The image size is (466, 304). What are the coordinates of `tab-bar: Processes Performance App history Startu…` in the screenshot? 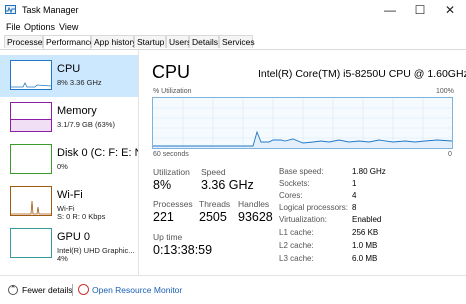 It's located at (233, 42).